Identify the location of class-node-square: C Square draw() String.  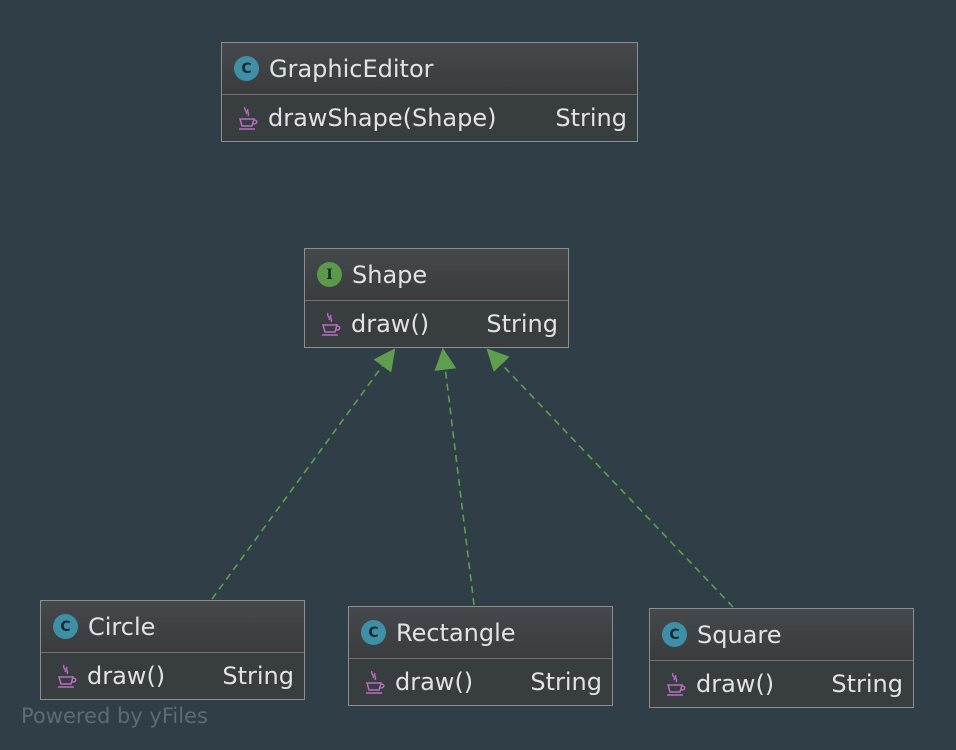
(781, 658).